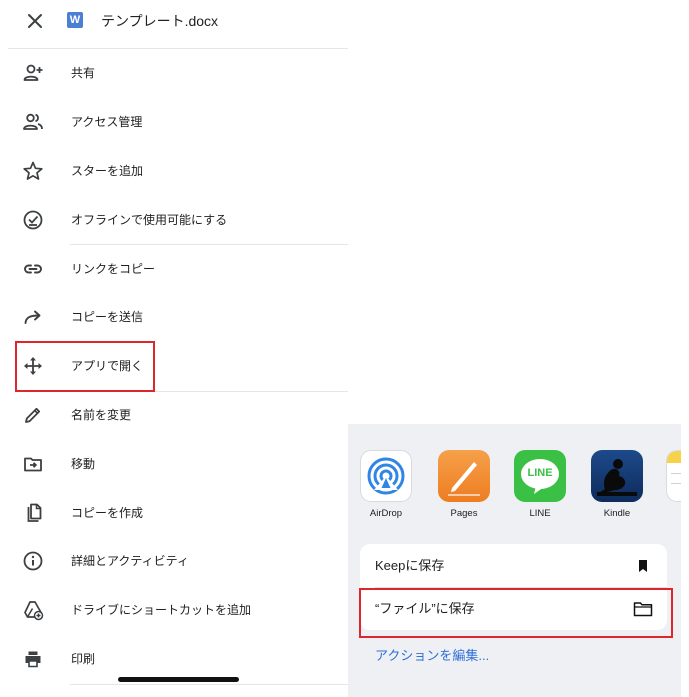  Describe the element at coordinates (75, 20) in the screenshot. I see `word-file-icon: W` at that location.